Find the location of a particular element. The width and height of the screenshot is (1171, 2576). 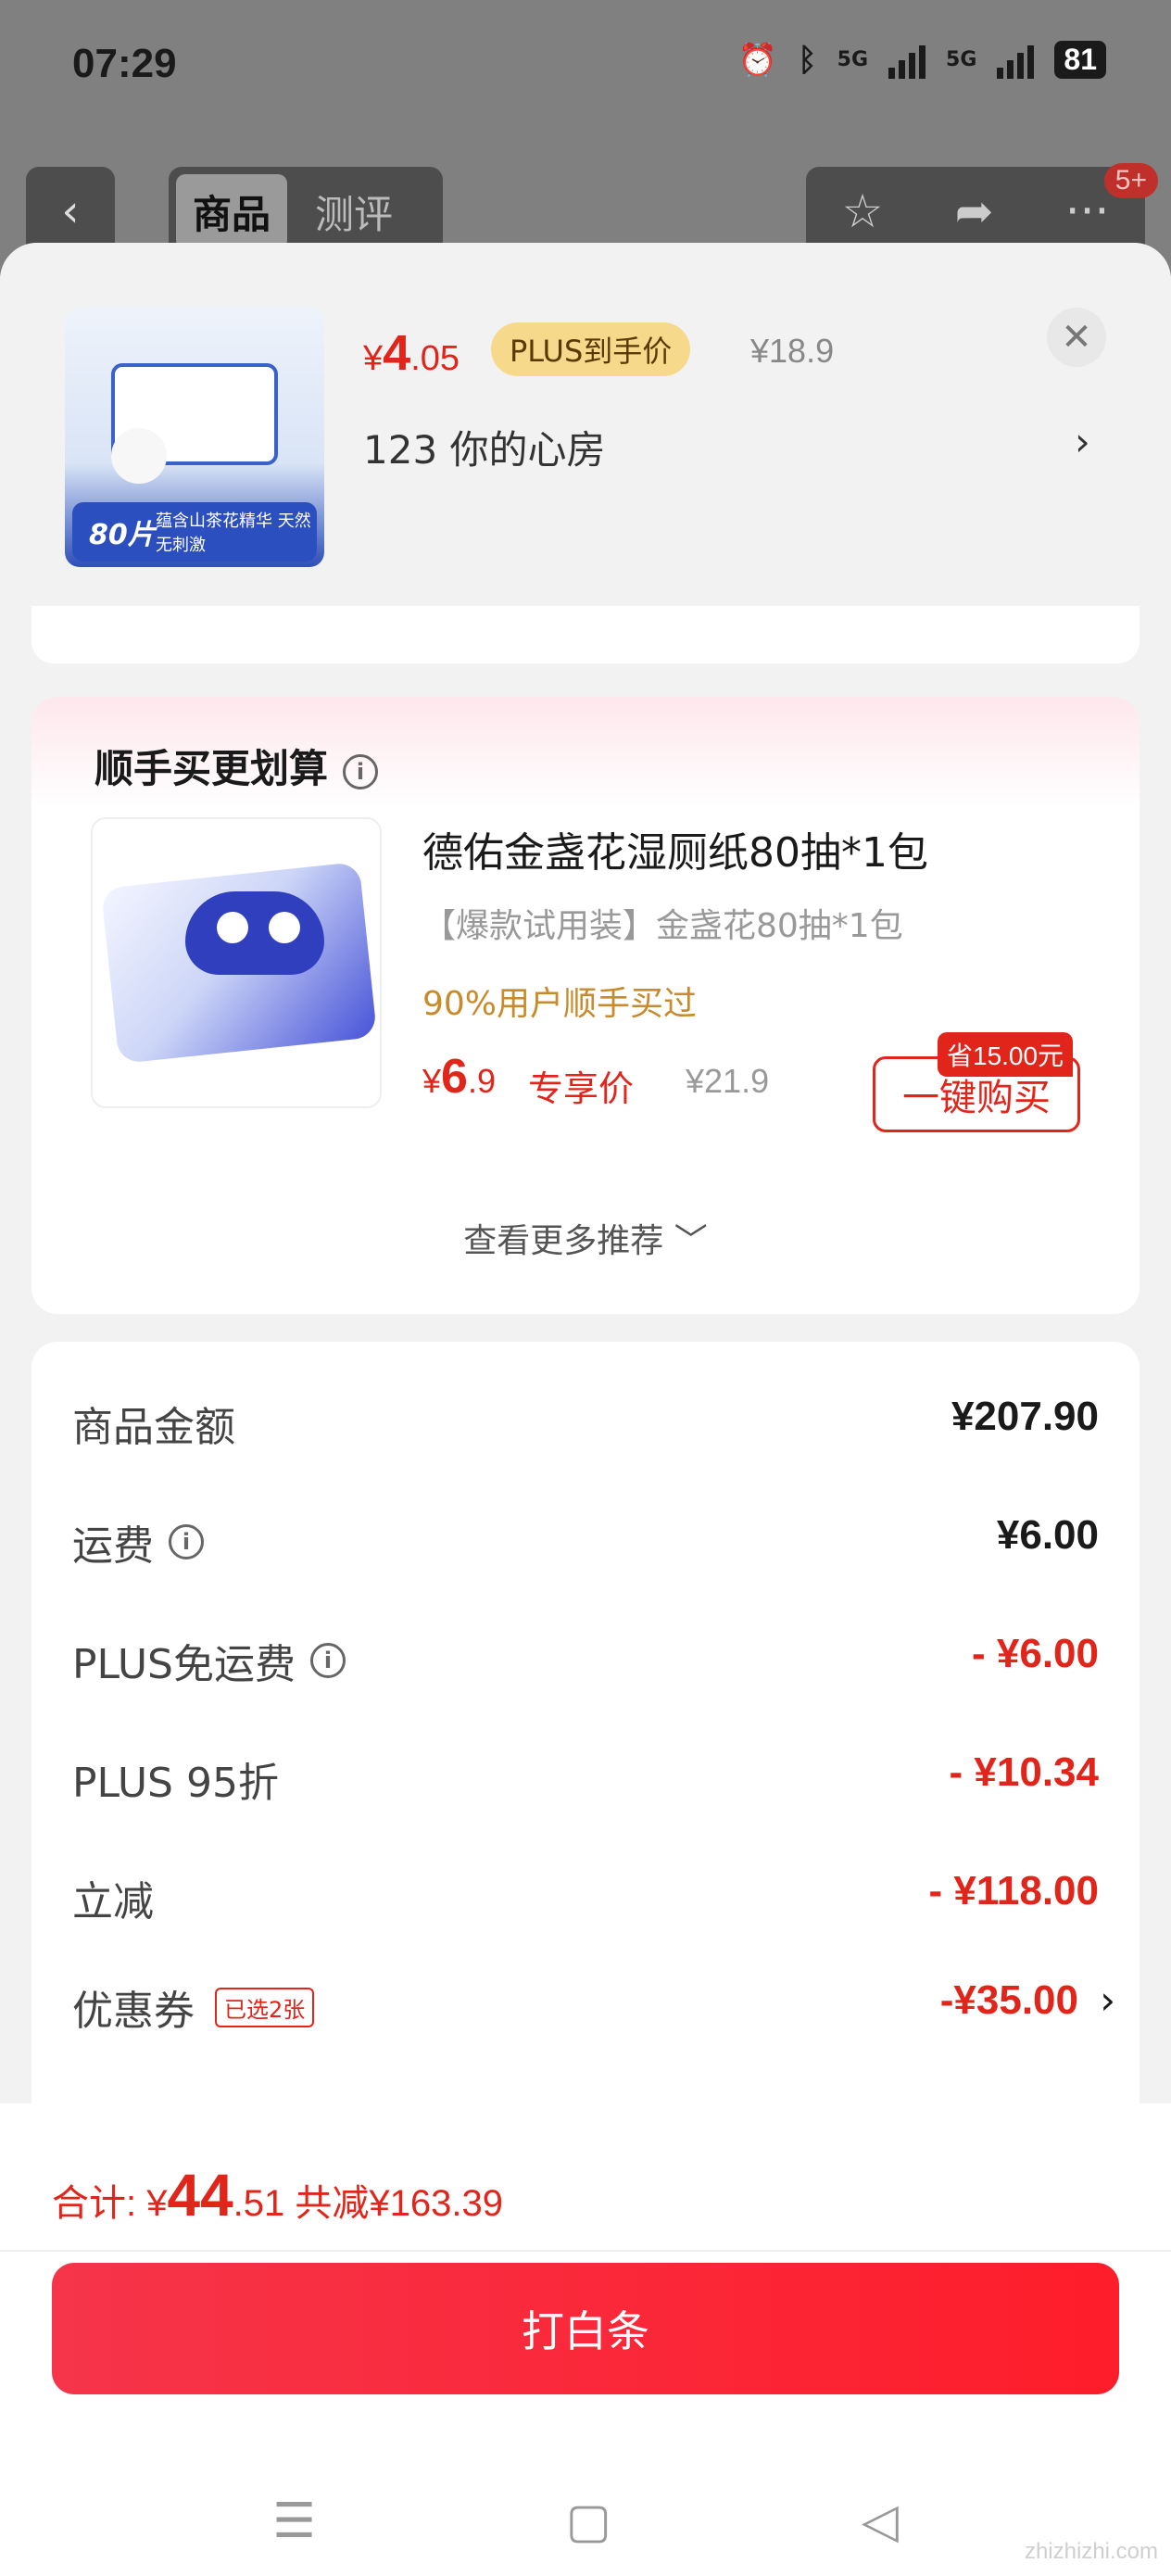

total-int: 44 is located at coordinates (200, 2195).